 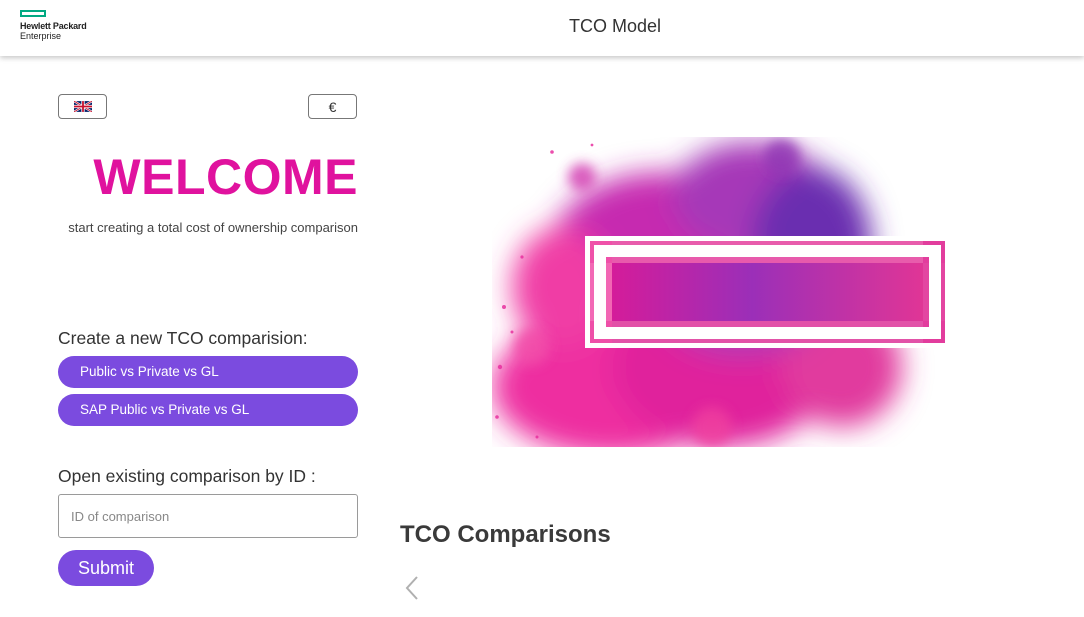 I want to click on app-header: Hewlett Packard Enterprise TCO Model, so click(x=542, y=28).